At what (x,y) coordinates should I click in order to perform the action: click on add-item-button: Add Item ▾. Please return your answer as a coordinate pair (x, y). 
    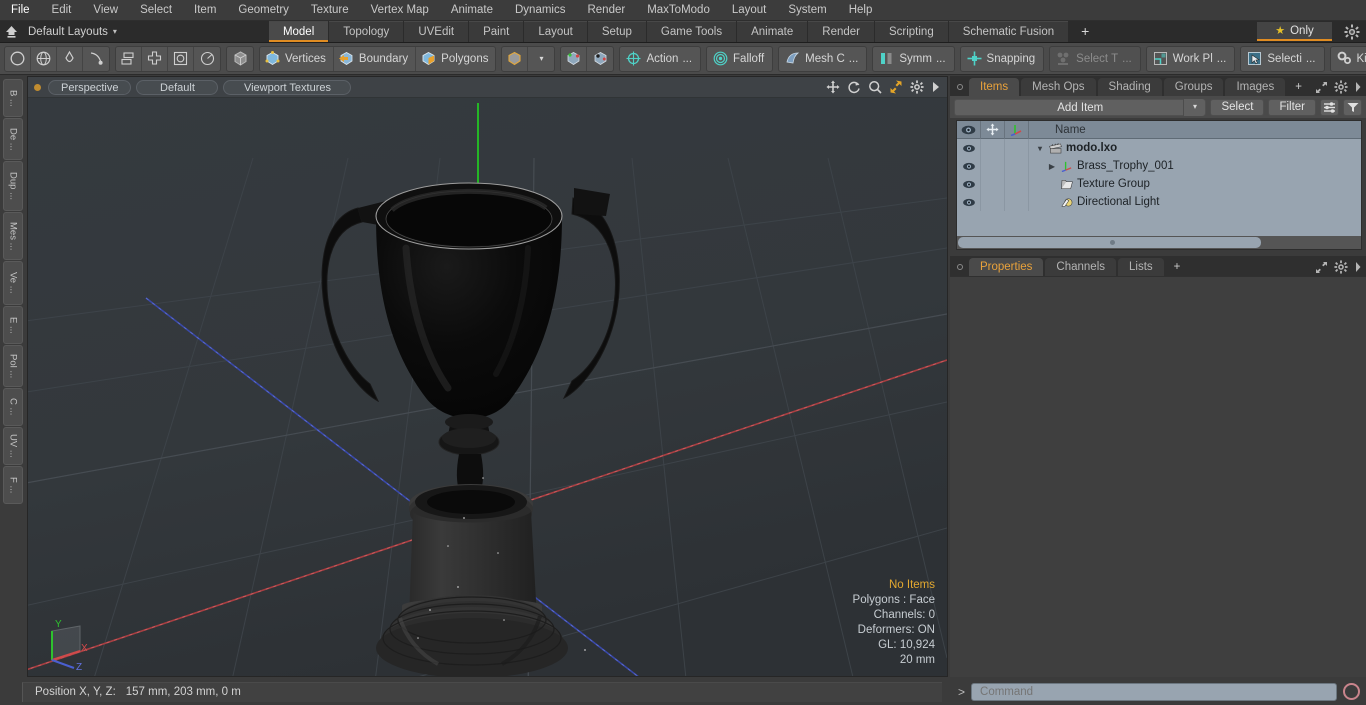
    Looking at the image, I should click on (1080, 107).